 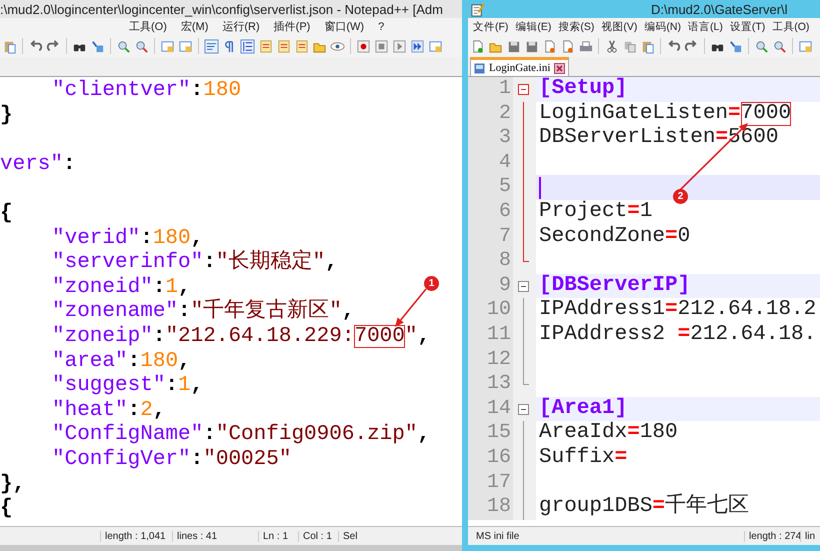 What do you see at coordinates (491, 27) in the screenshot?
I see `menu-item: 文件(F)` at bounding box center [491, 27].